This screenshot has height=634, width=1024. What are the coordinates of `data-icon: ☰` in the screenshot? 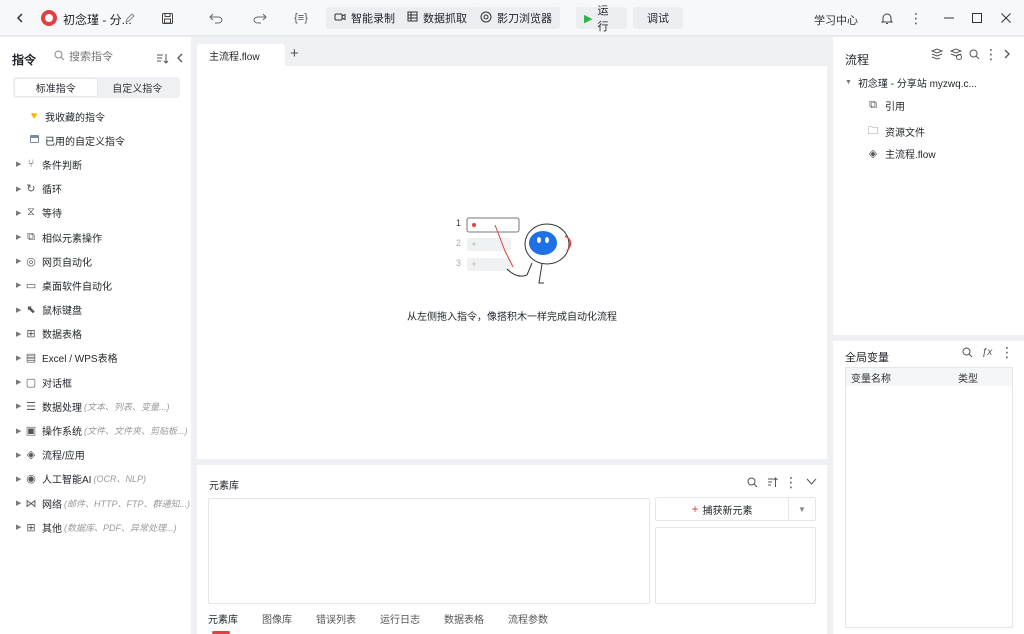 It's located at (31, 406).